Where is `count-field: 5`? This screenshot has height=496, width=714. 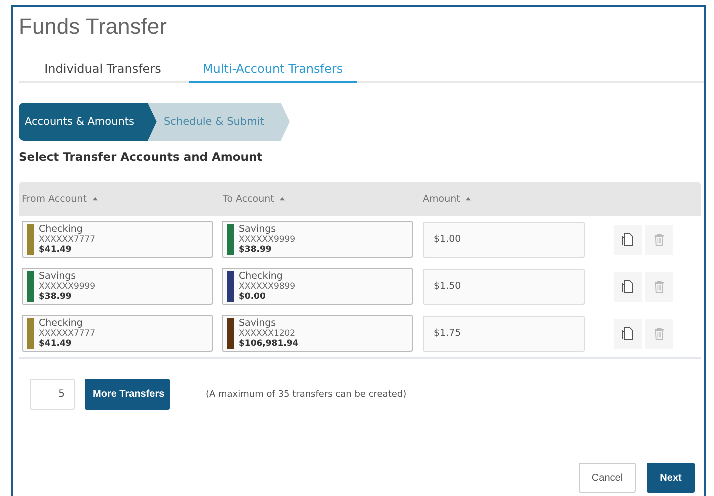 count-field: 5 is located at coordinates (52, 394).